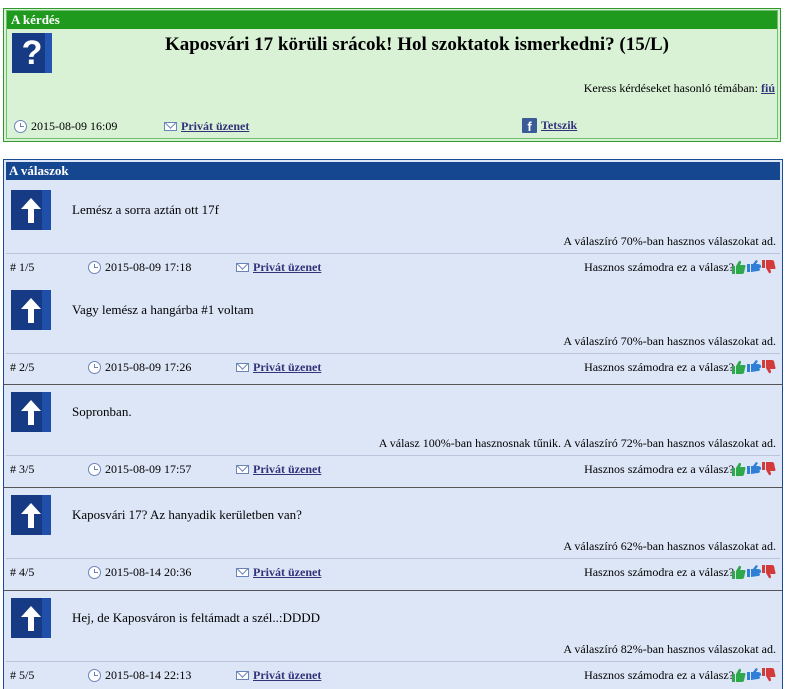 The width and height of the screenshot is (788, 689). I want to click on answer-index: # 2/5, so click(22, 367).